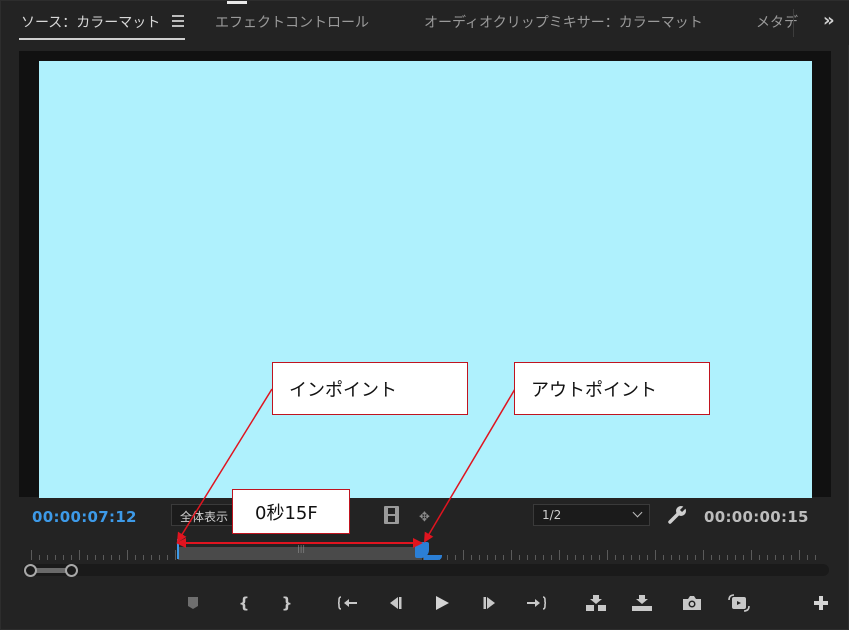  What do you see at coordinates (424, 517) in the screenshot?
I see `drag-audio-only-icon: ✥` at bounding box center [424, 517].